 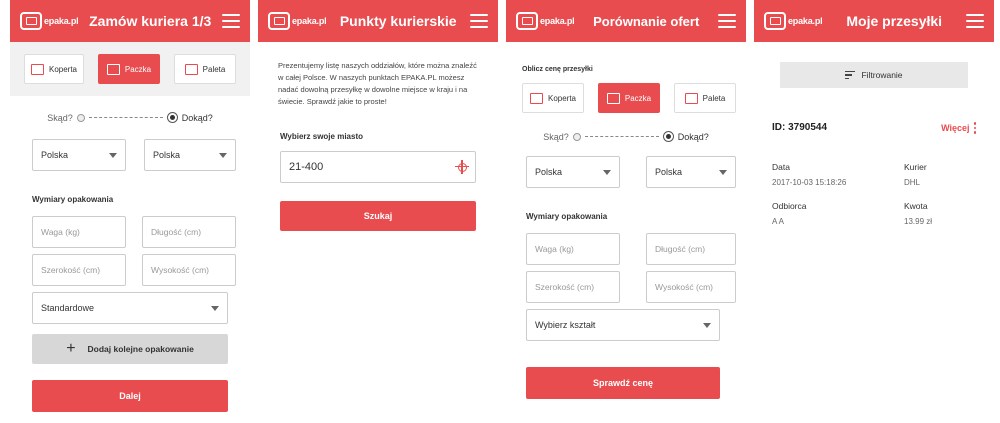 I want to click on envelope-icon, so click(x=536, y=98).